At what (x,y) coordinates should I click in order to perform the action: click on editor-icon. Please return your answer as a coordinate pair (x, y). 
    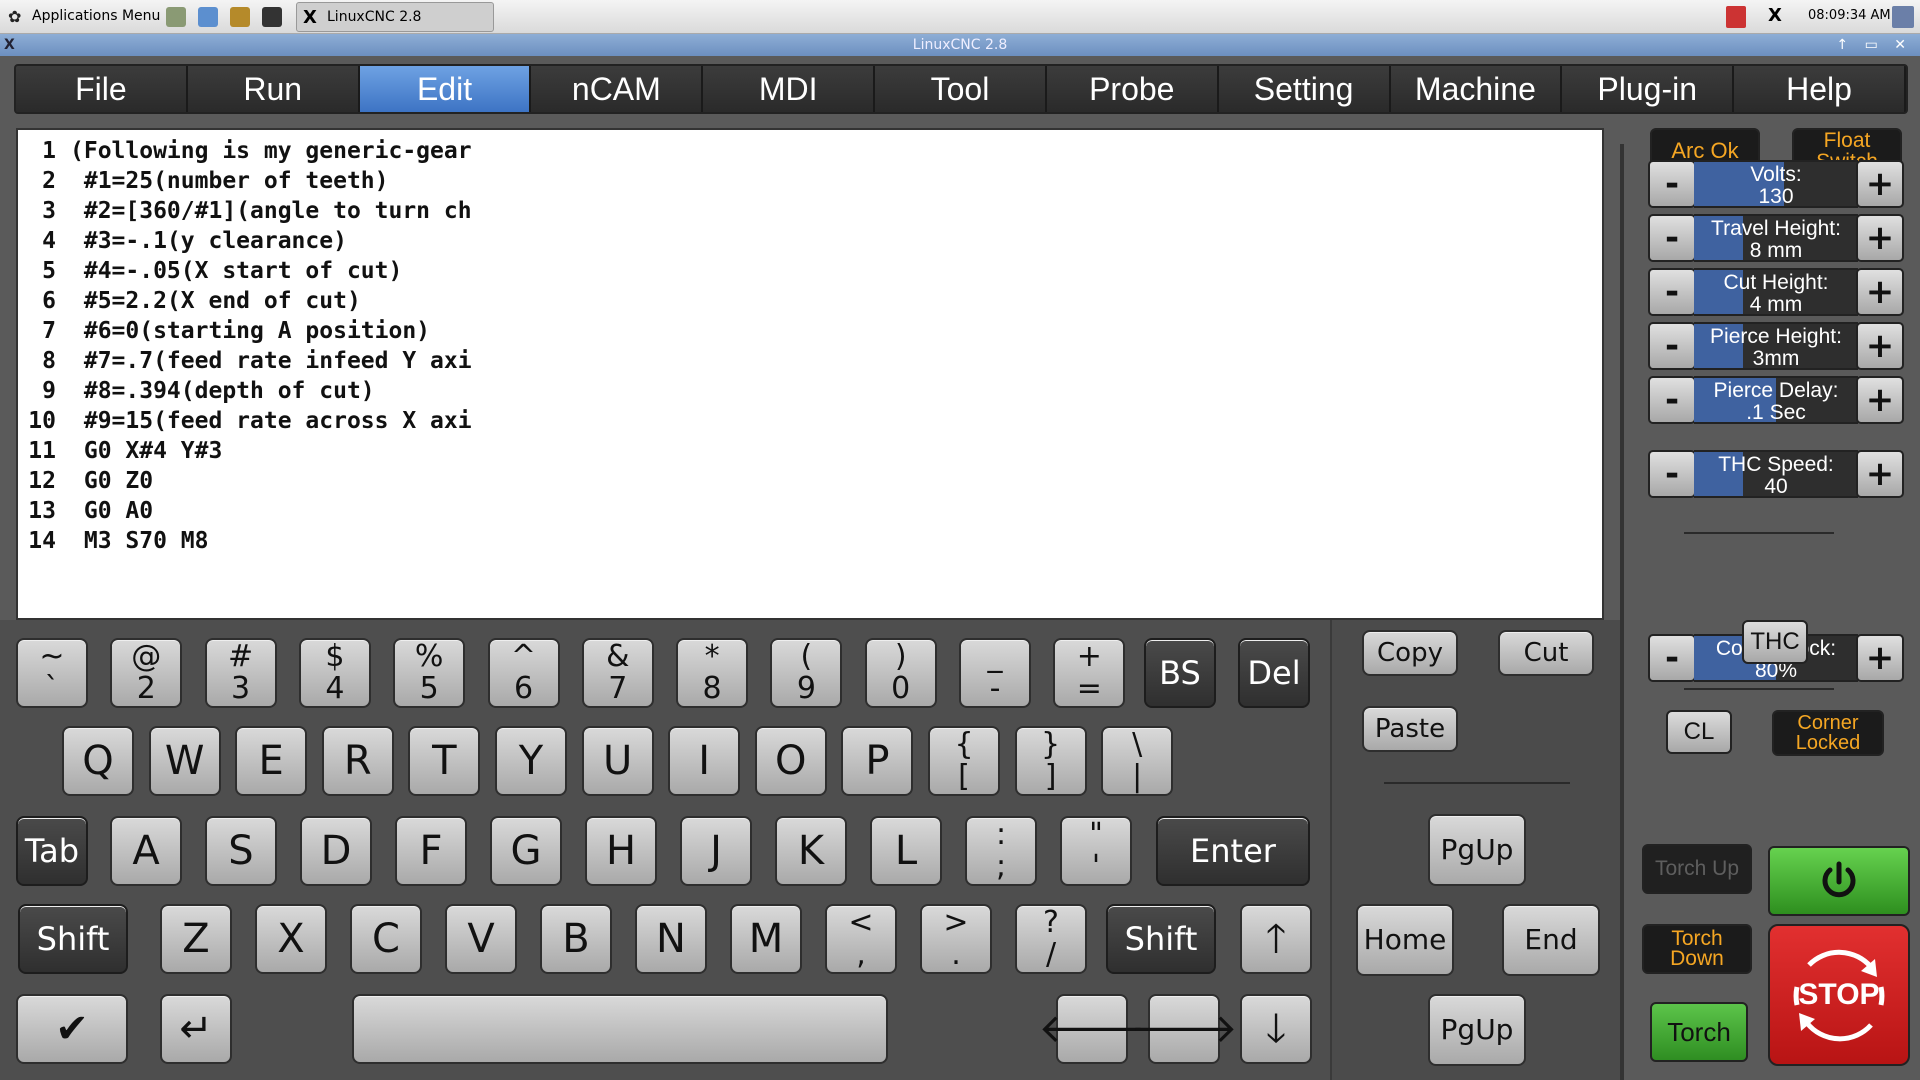
    Looking at the image, I should click on (240, 17).